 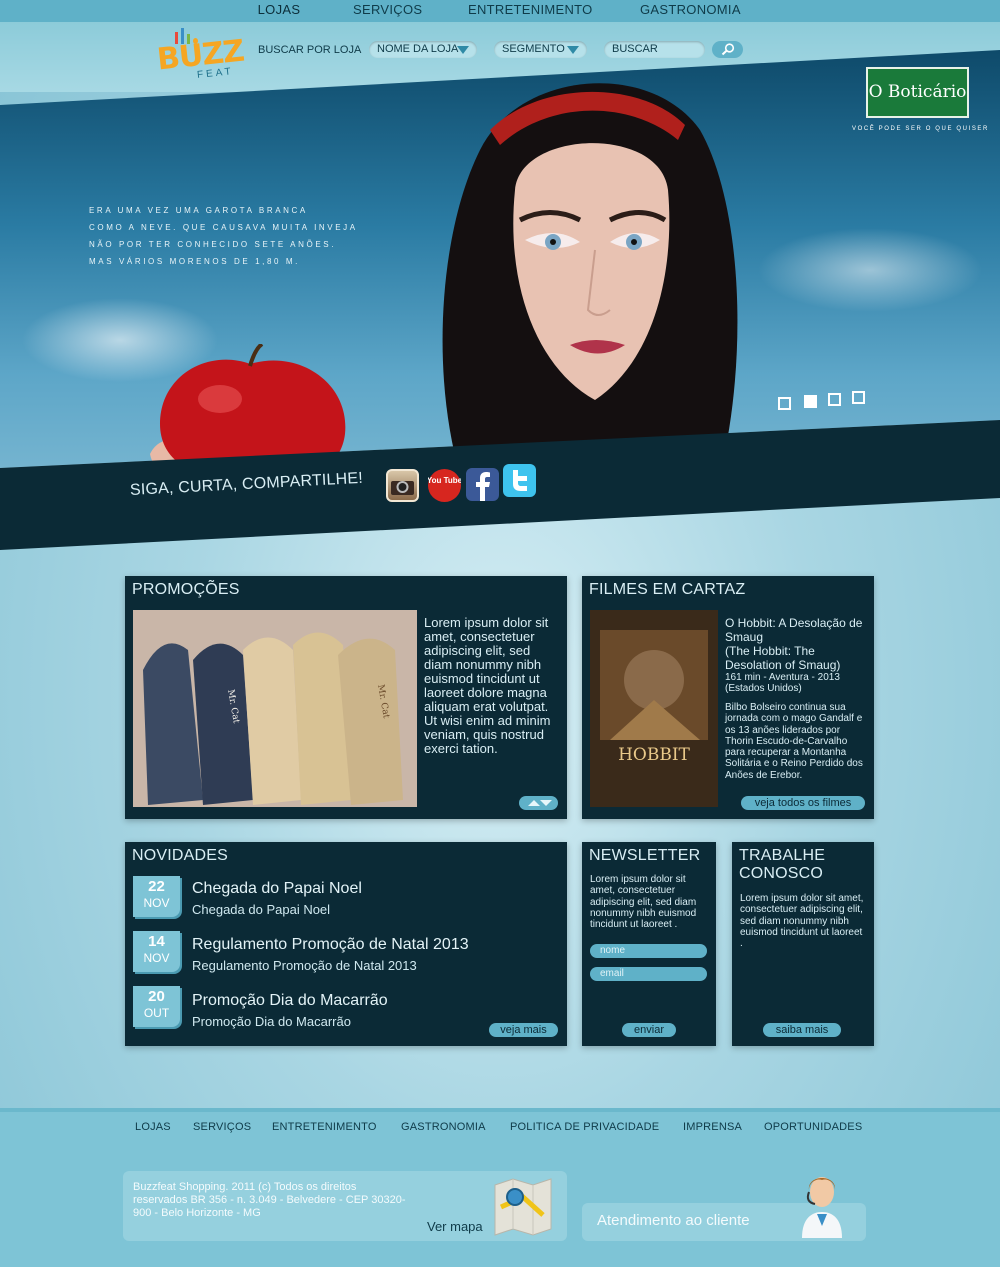 What do you see at coordinates (794, 630) in the screenshot?
I see `movie-title: O Hobbit: A Desolação de Smaug` at bounding box center [794, 630].